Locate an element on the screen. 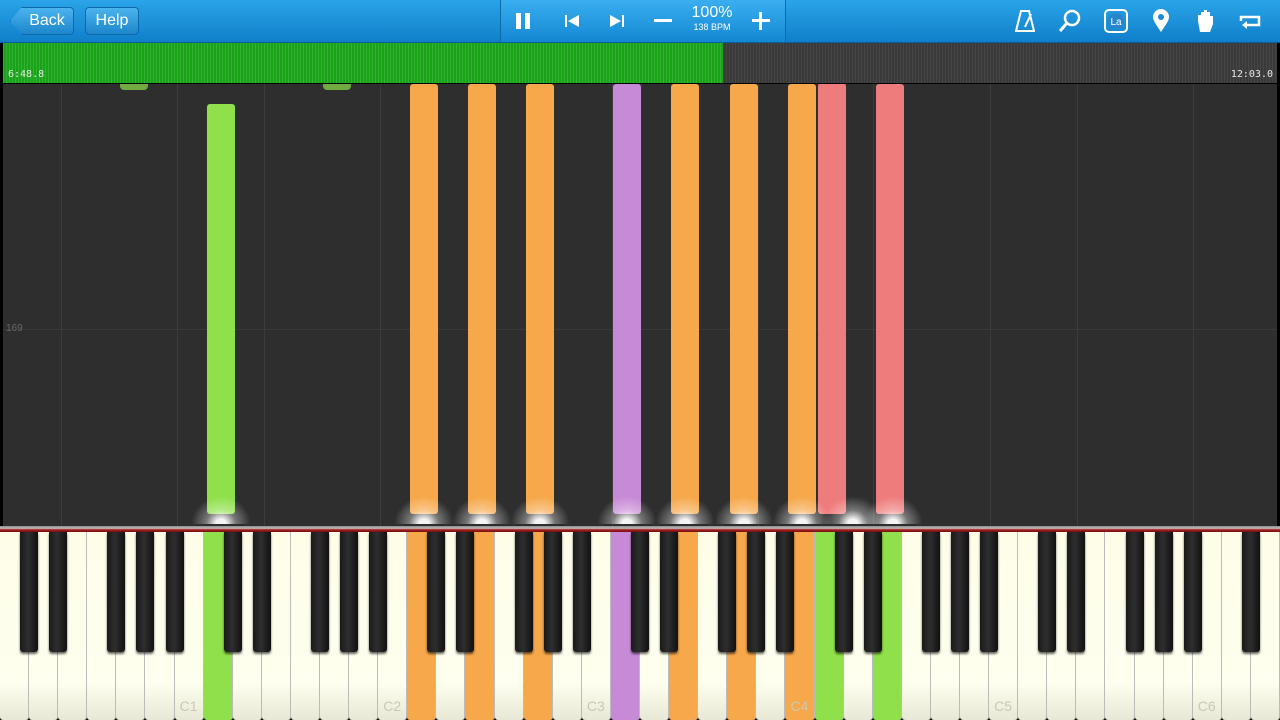 The width and height of the screenshot is (1280, 720). svg-text: La is located at coordinates (1116, 22).